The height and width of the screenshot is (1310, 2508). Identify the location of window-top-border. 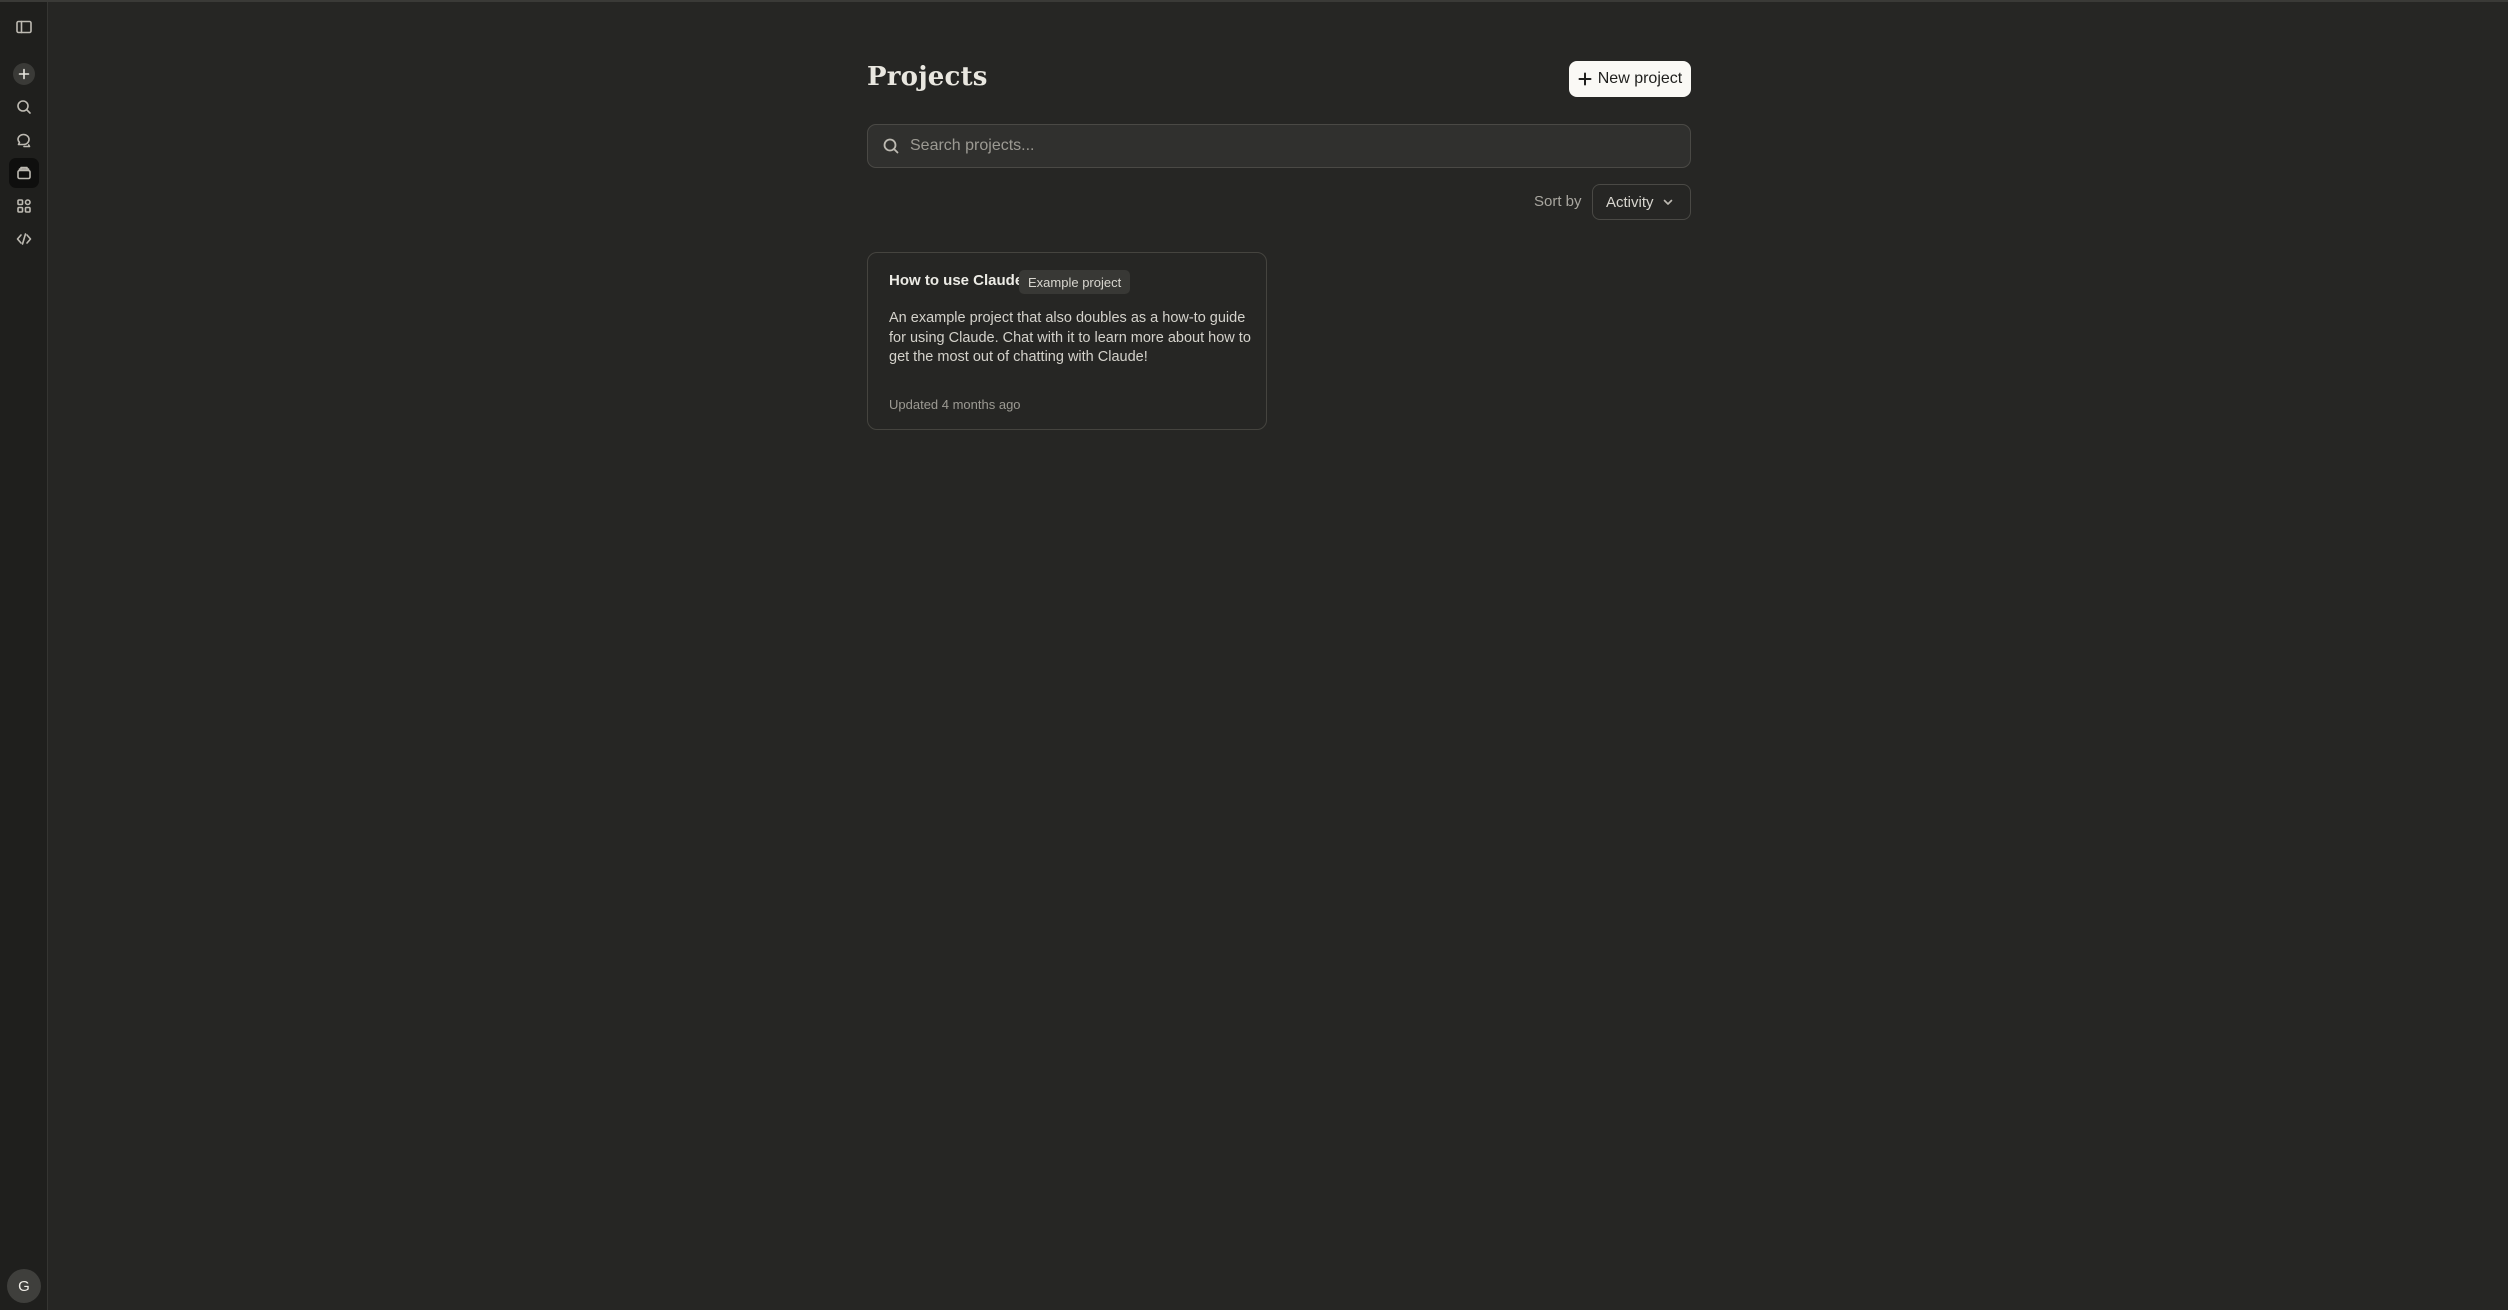
(1254, 1).